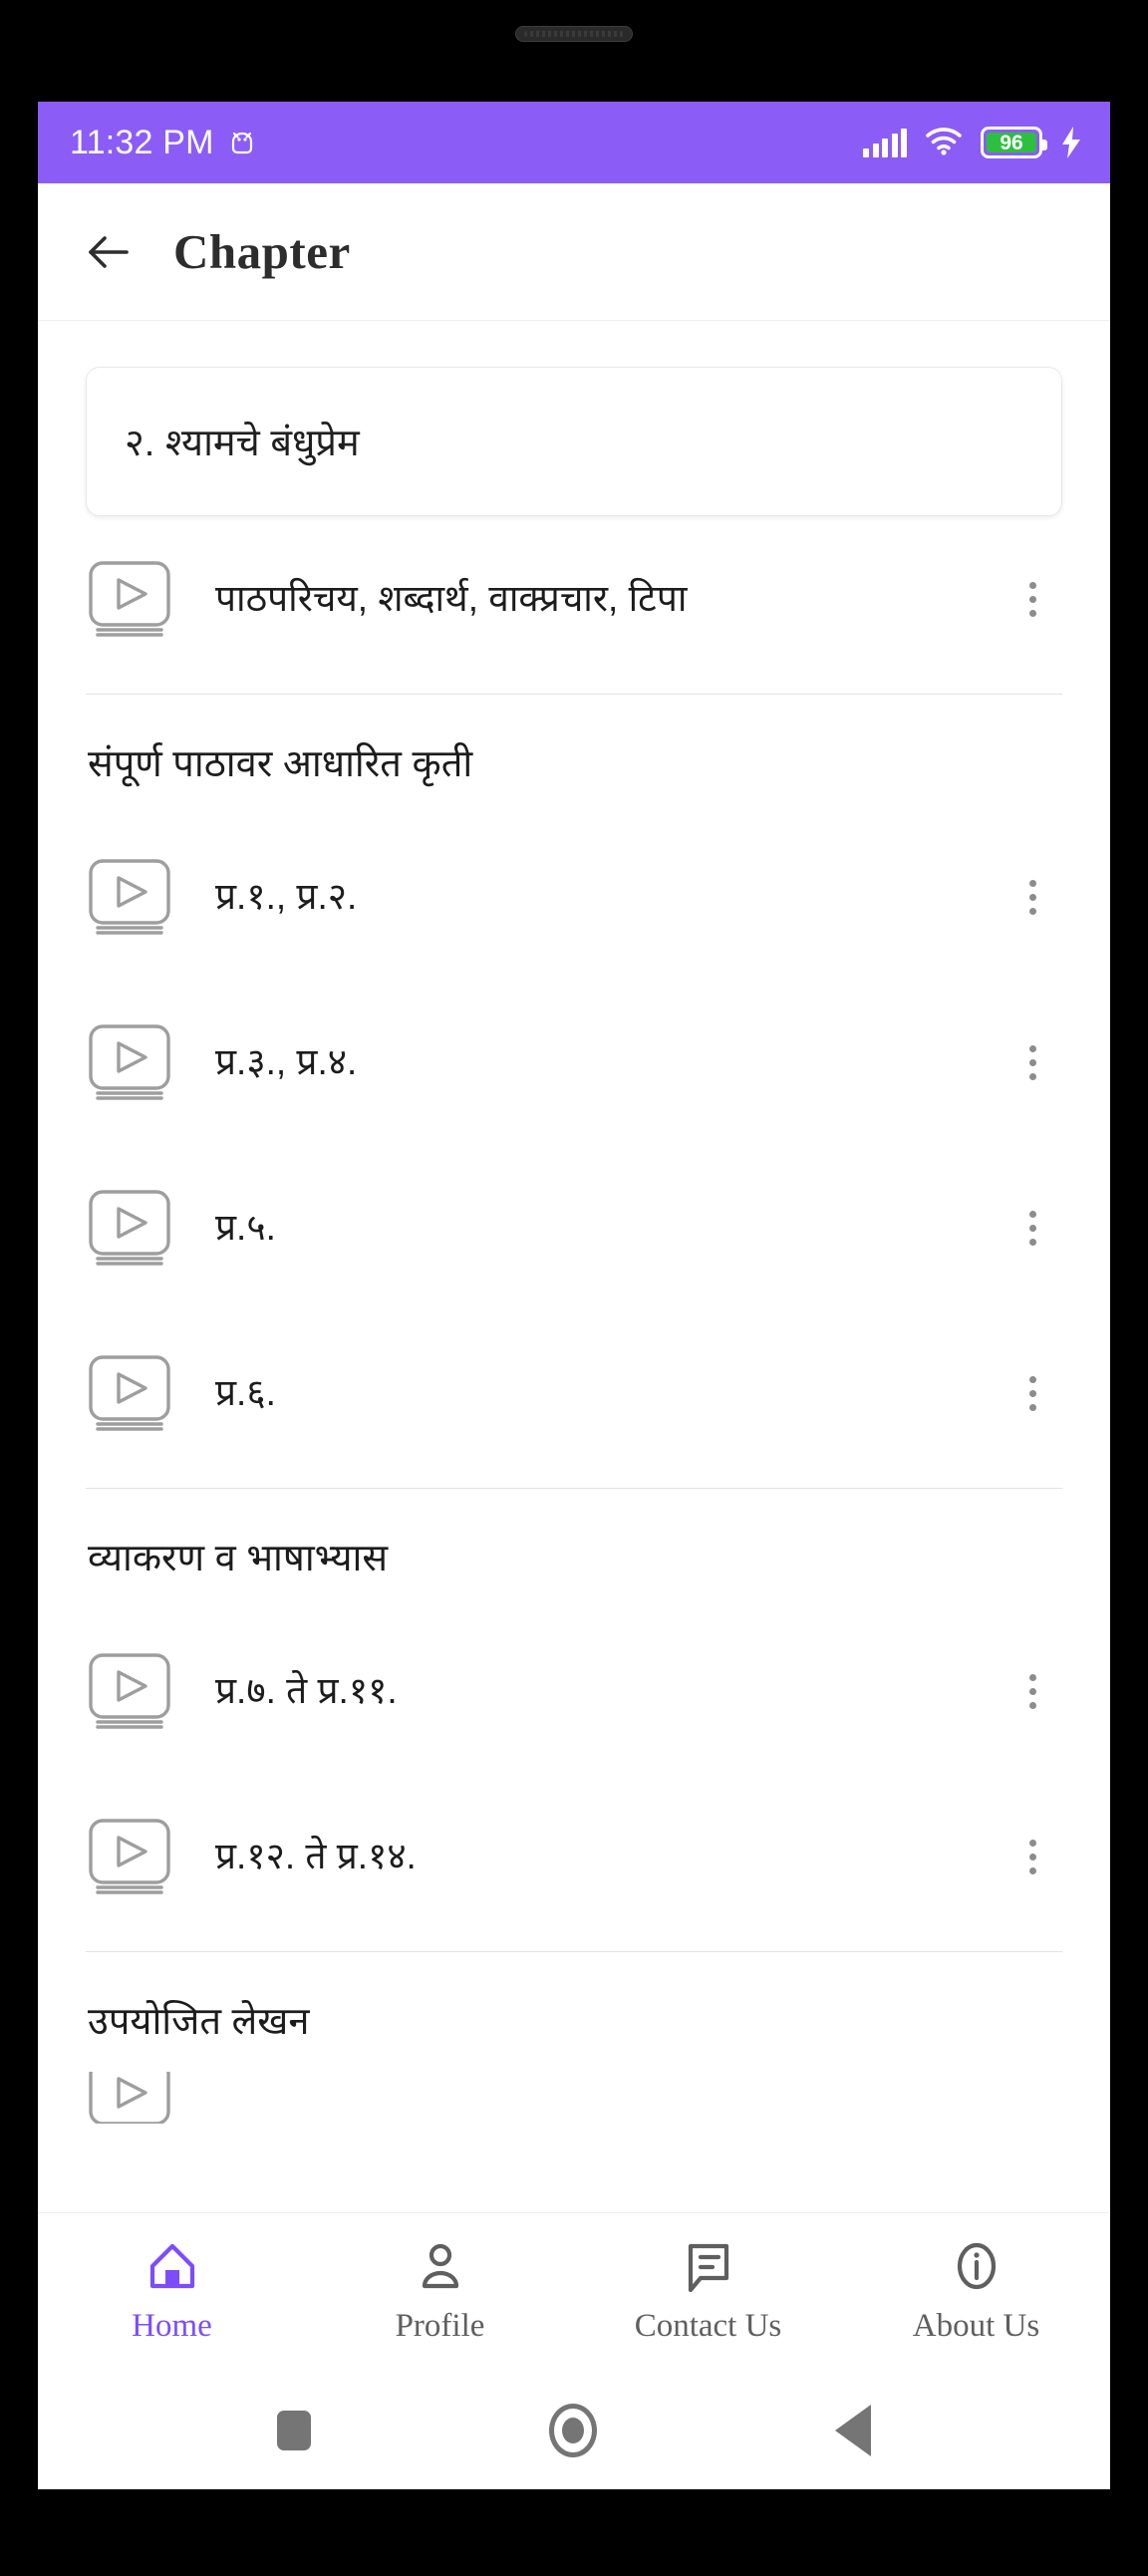 The height and width of the screenshot is (2576, 1148). What do you see at coordinates (440, 2326) in the screenshot?
I see `nav-label-profile: Profile` at bounding box center [440, 2326].